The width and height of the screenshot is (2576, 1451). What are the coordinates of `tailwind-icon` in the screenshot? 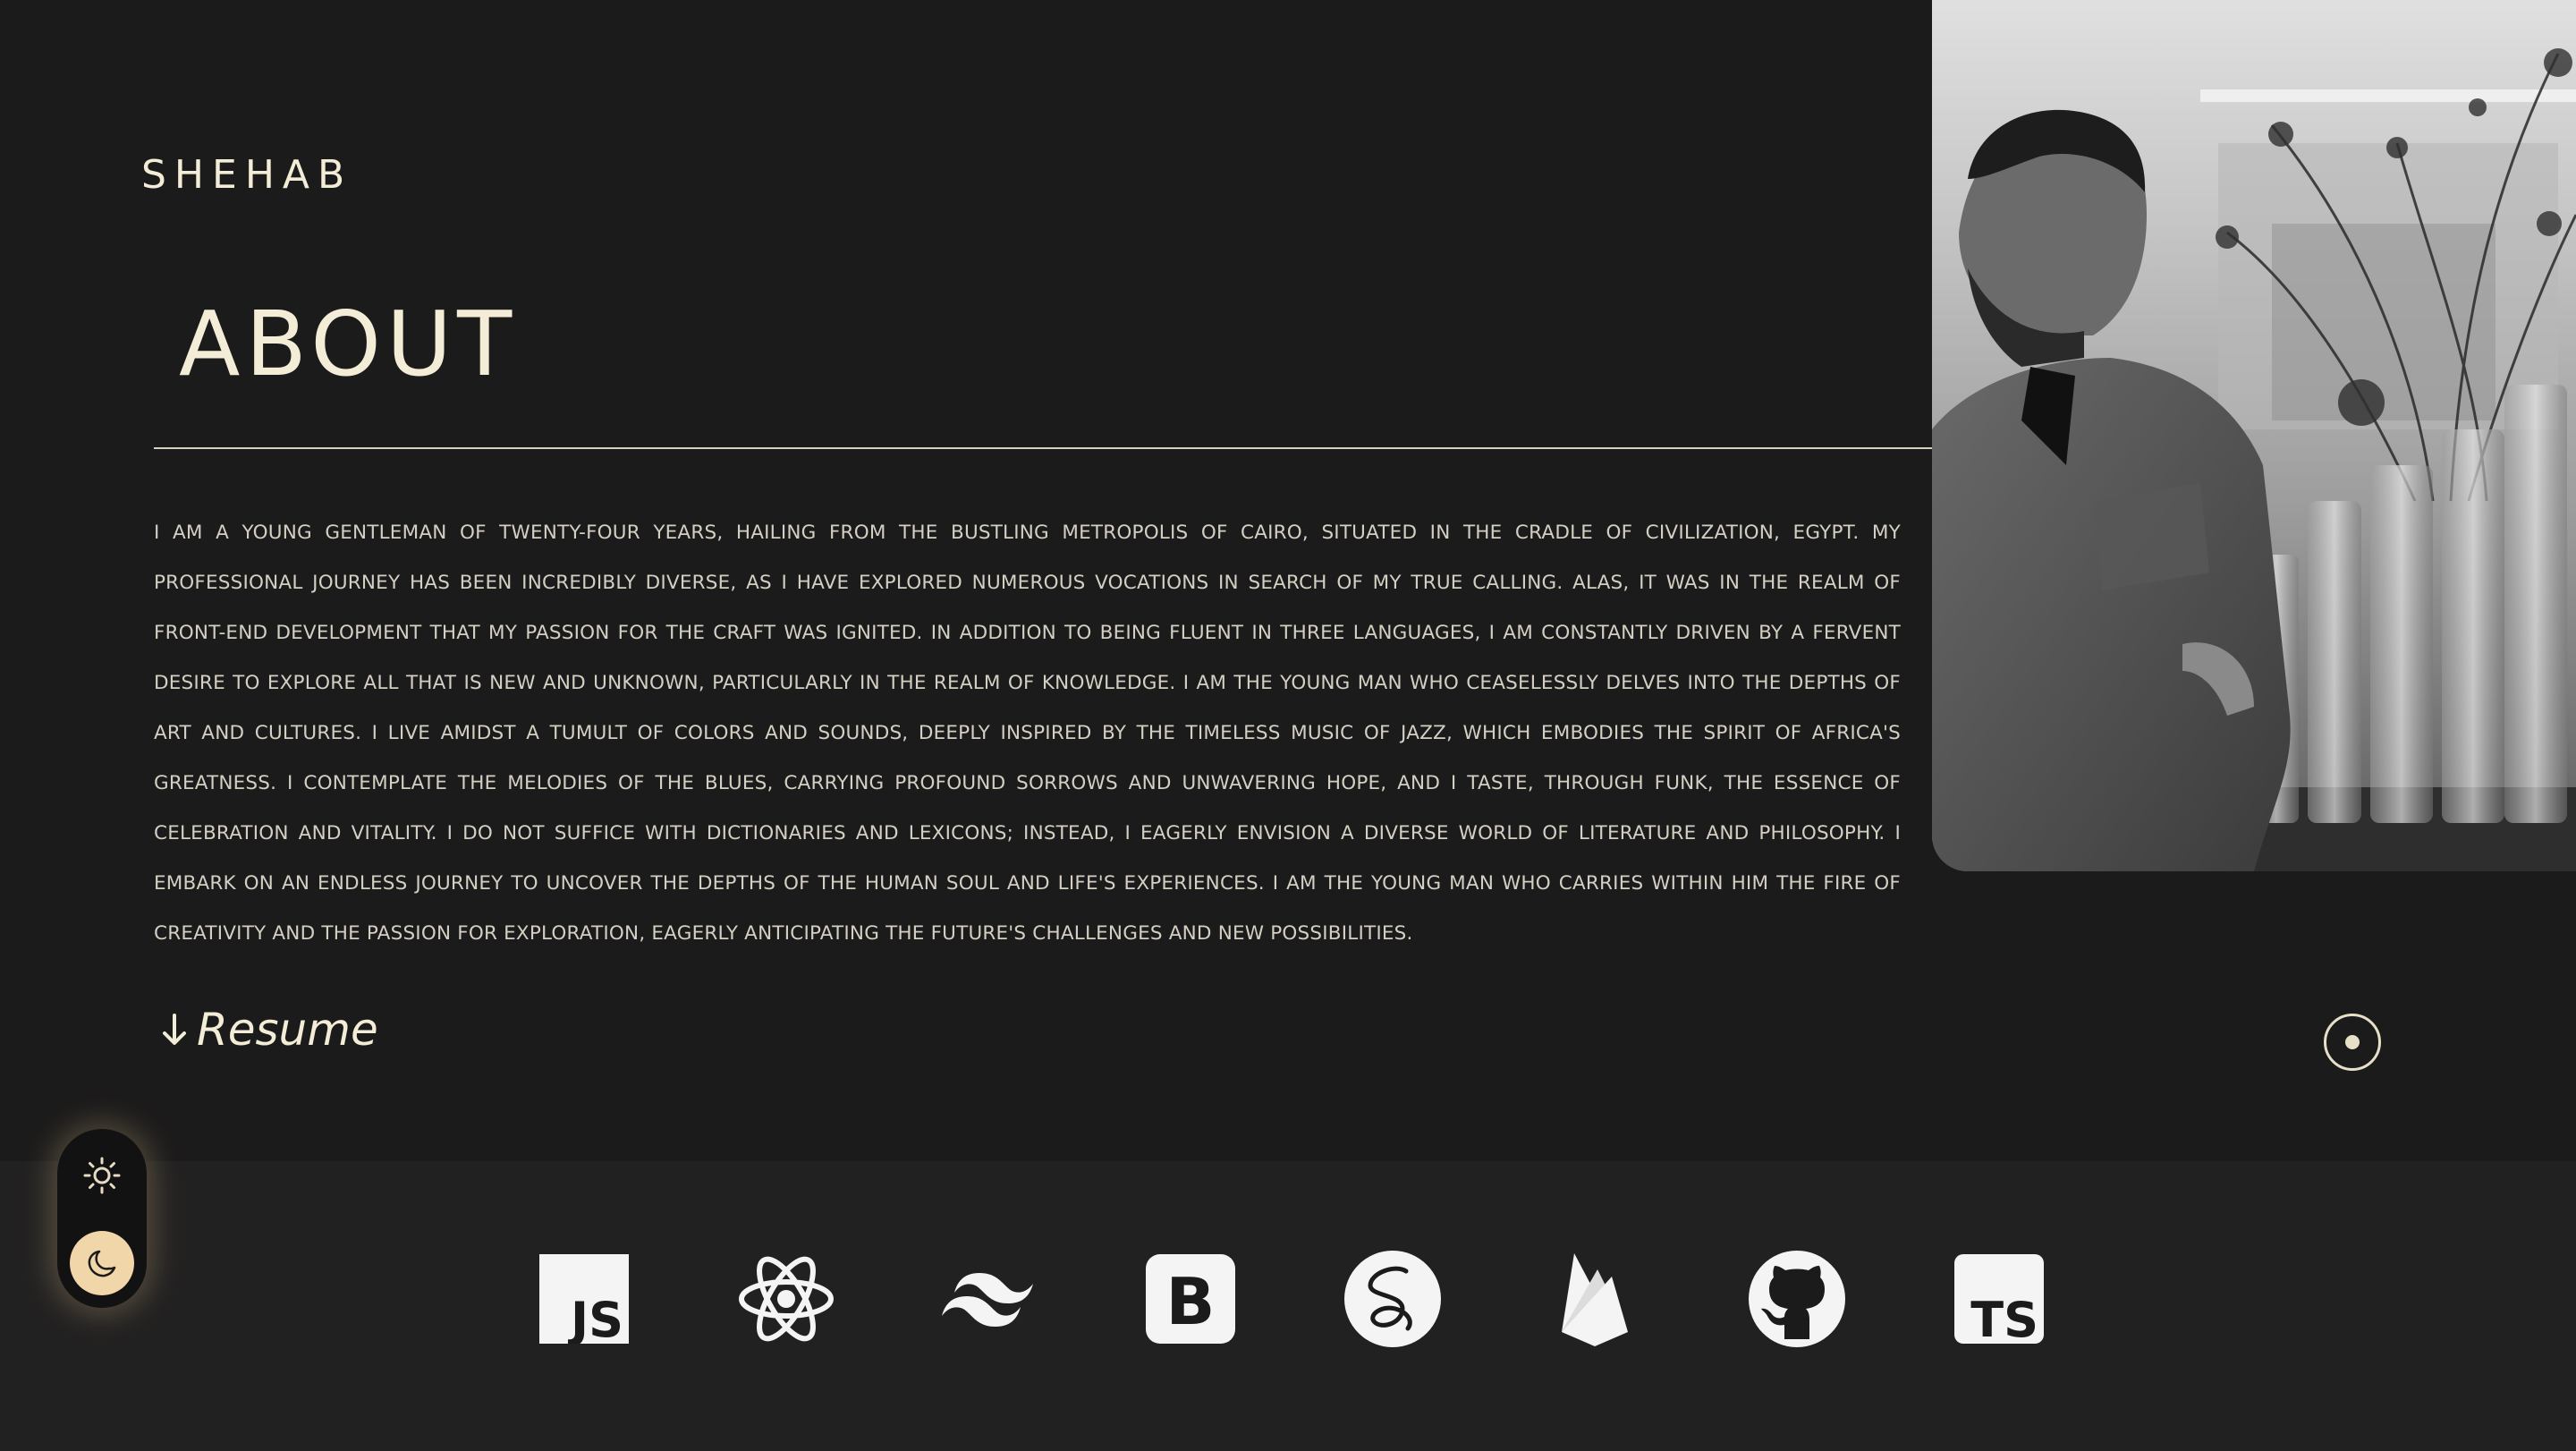 It's located at (988, 1299).